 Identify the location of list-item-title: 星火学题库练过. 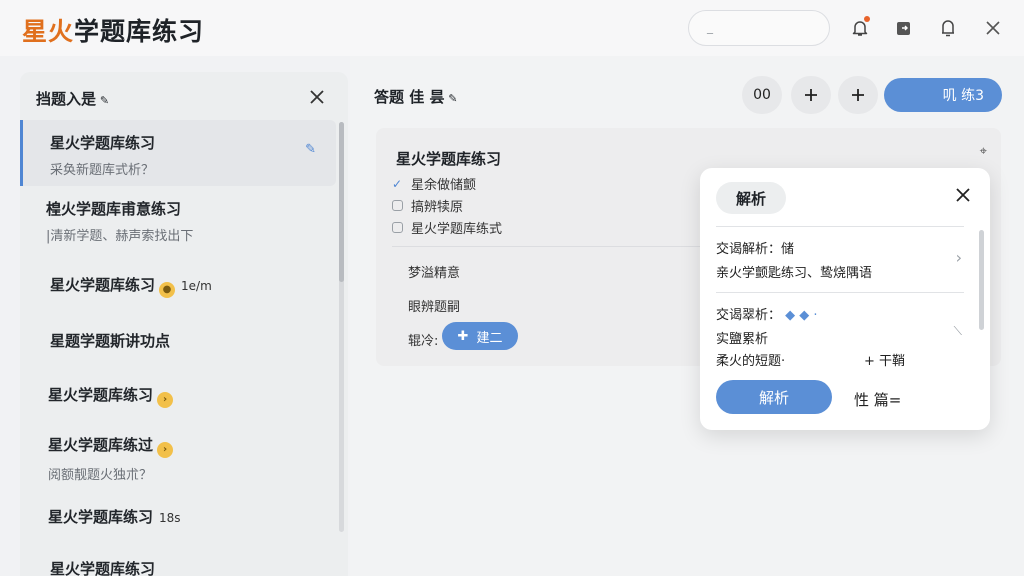
(101, 445).